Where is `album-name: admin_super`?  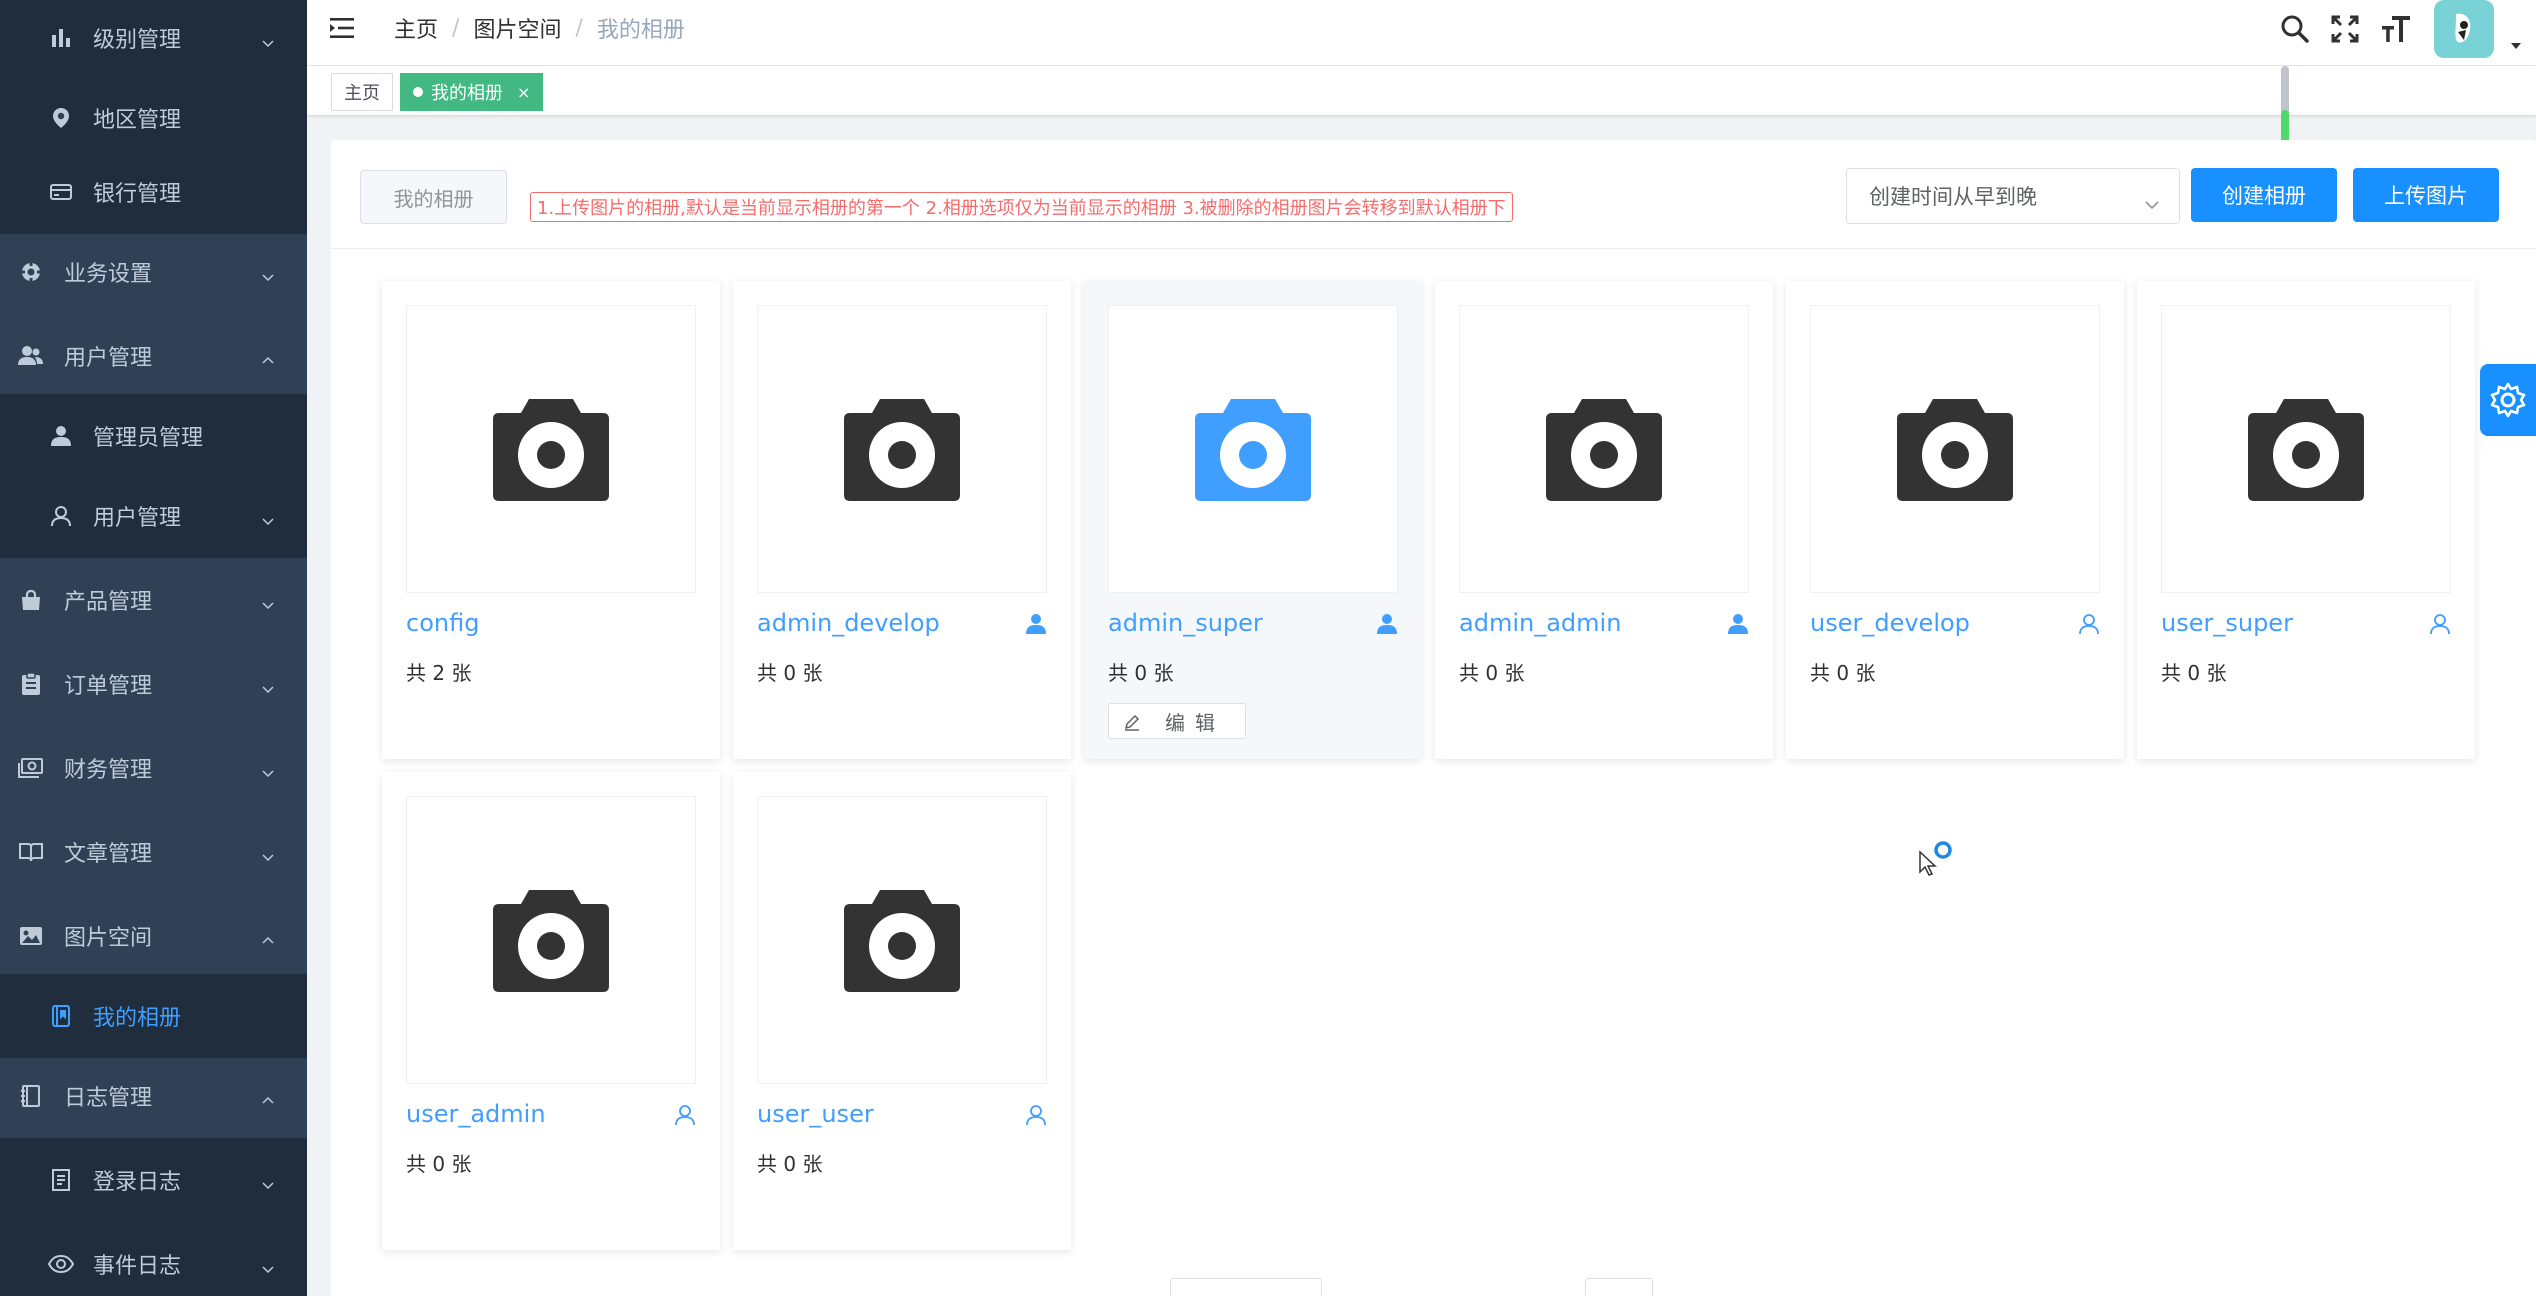 album-name: admin_super is located at coordinates (1185, 623).